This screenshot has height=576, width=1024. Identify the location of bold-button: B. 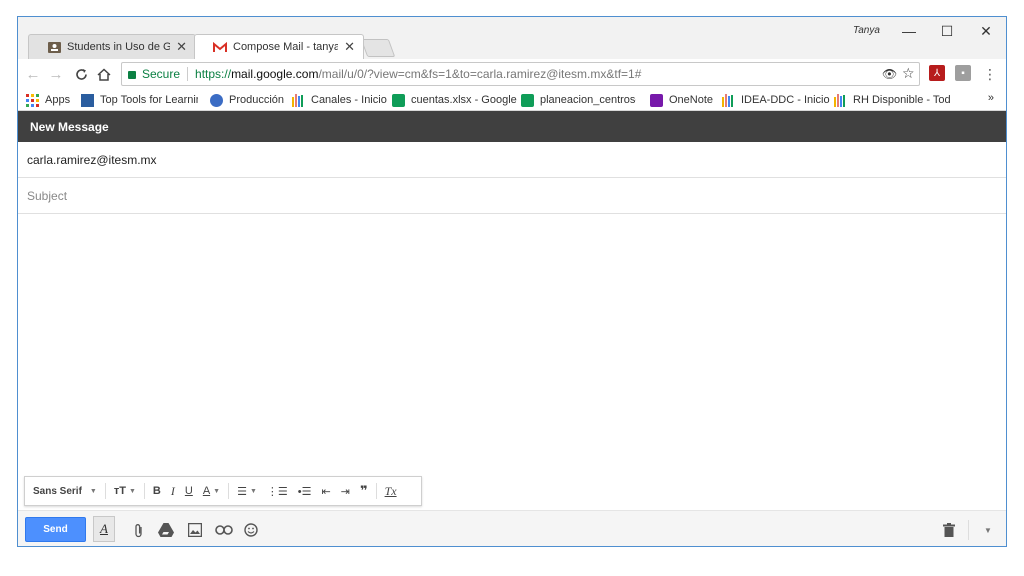
(157, 491).